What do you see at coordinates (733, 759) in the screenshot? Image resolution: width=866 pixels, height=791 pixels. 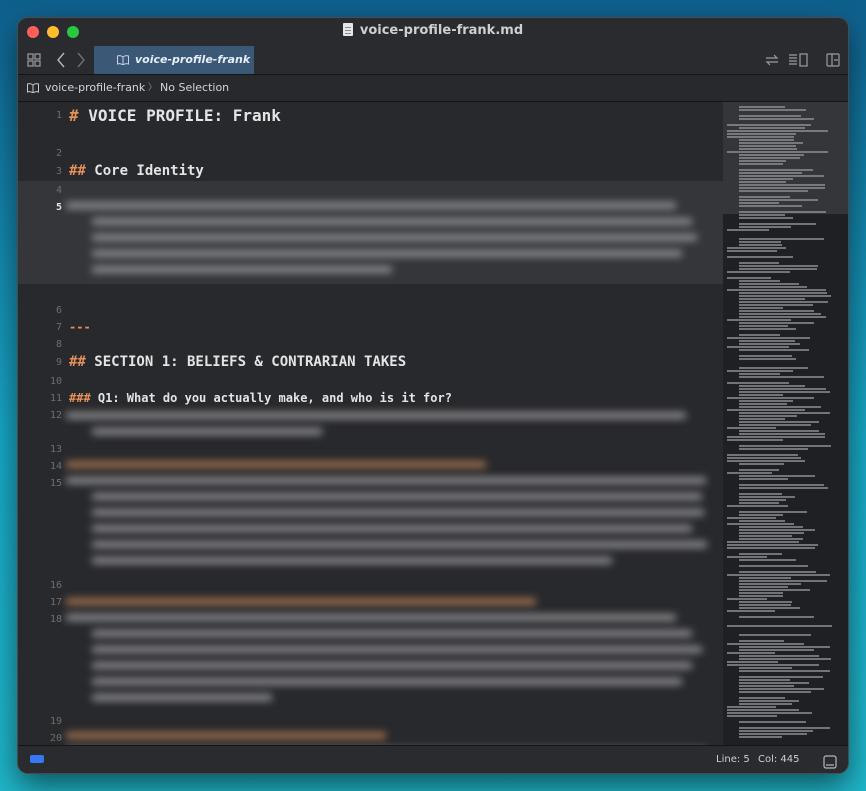 I see `status-line: Line: 5` at bounding box center [733, 759].